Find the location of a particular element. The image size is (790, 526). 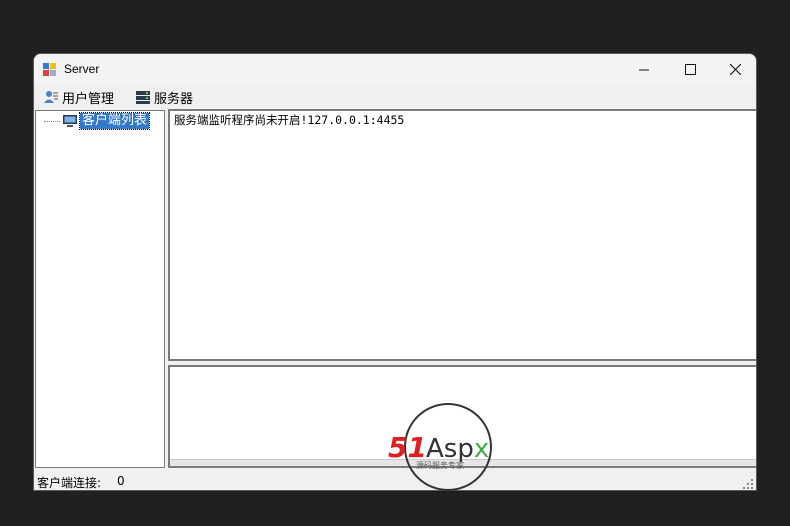

menu-server: 服务器 is located at coordinates (164, 97).